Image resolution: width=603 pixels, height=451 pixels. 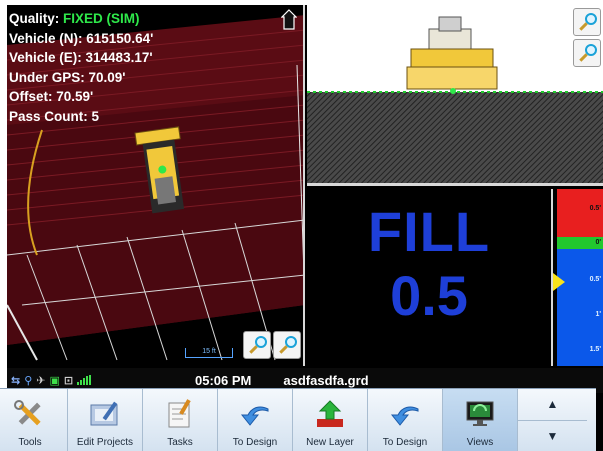 I want to click on gps-icon: ▣, so click(x=55, y=381).